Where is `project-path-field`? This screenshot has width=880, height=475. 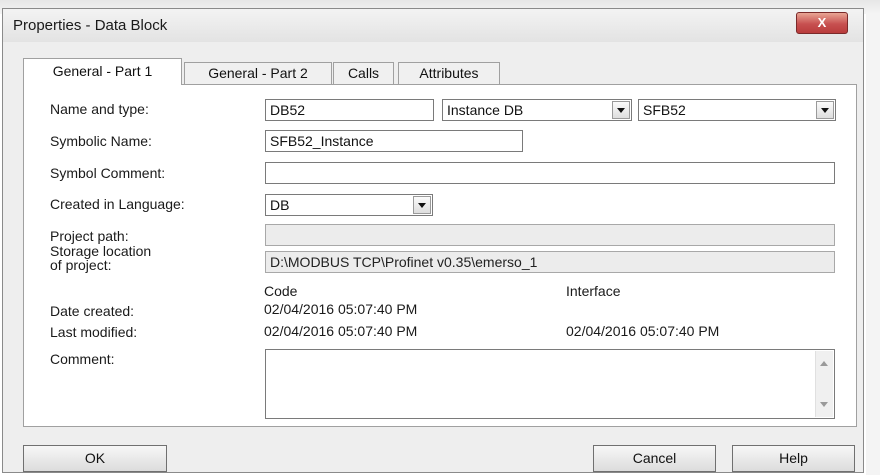
project-path-field is located at coordinates (550, 235).